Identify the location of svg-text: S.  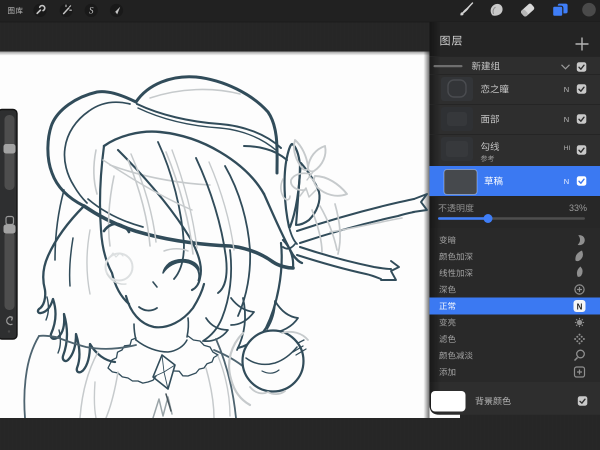
(91, 11).